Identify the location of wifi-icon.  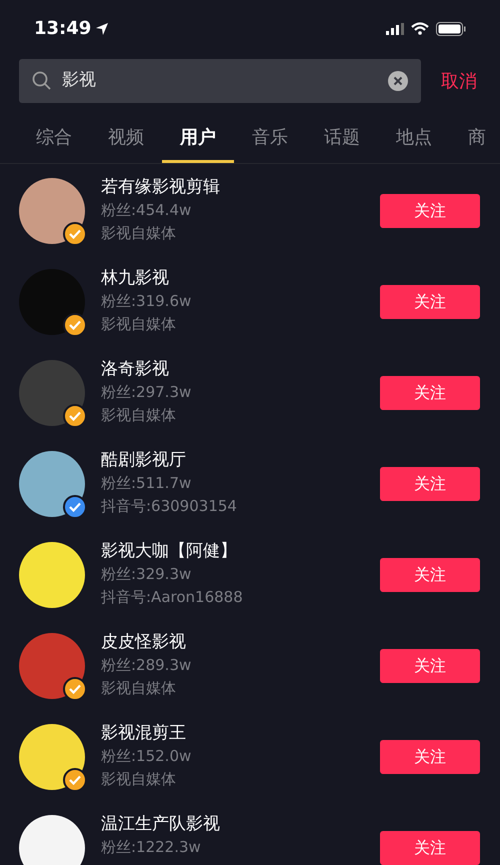
(420, 28).